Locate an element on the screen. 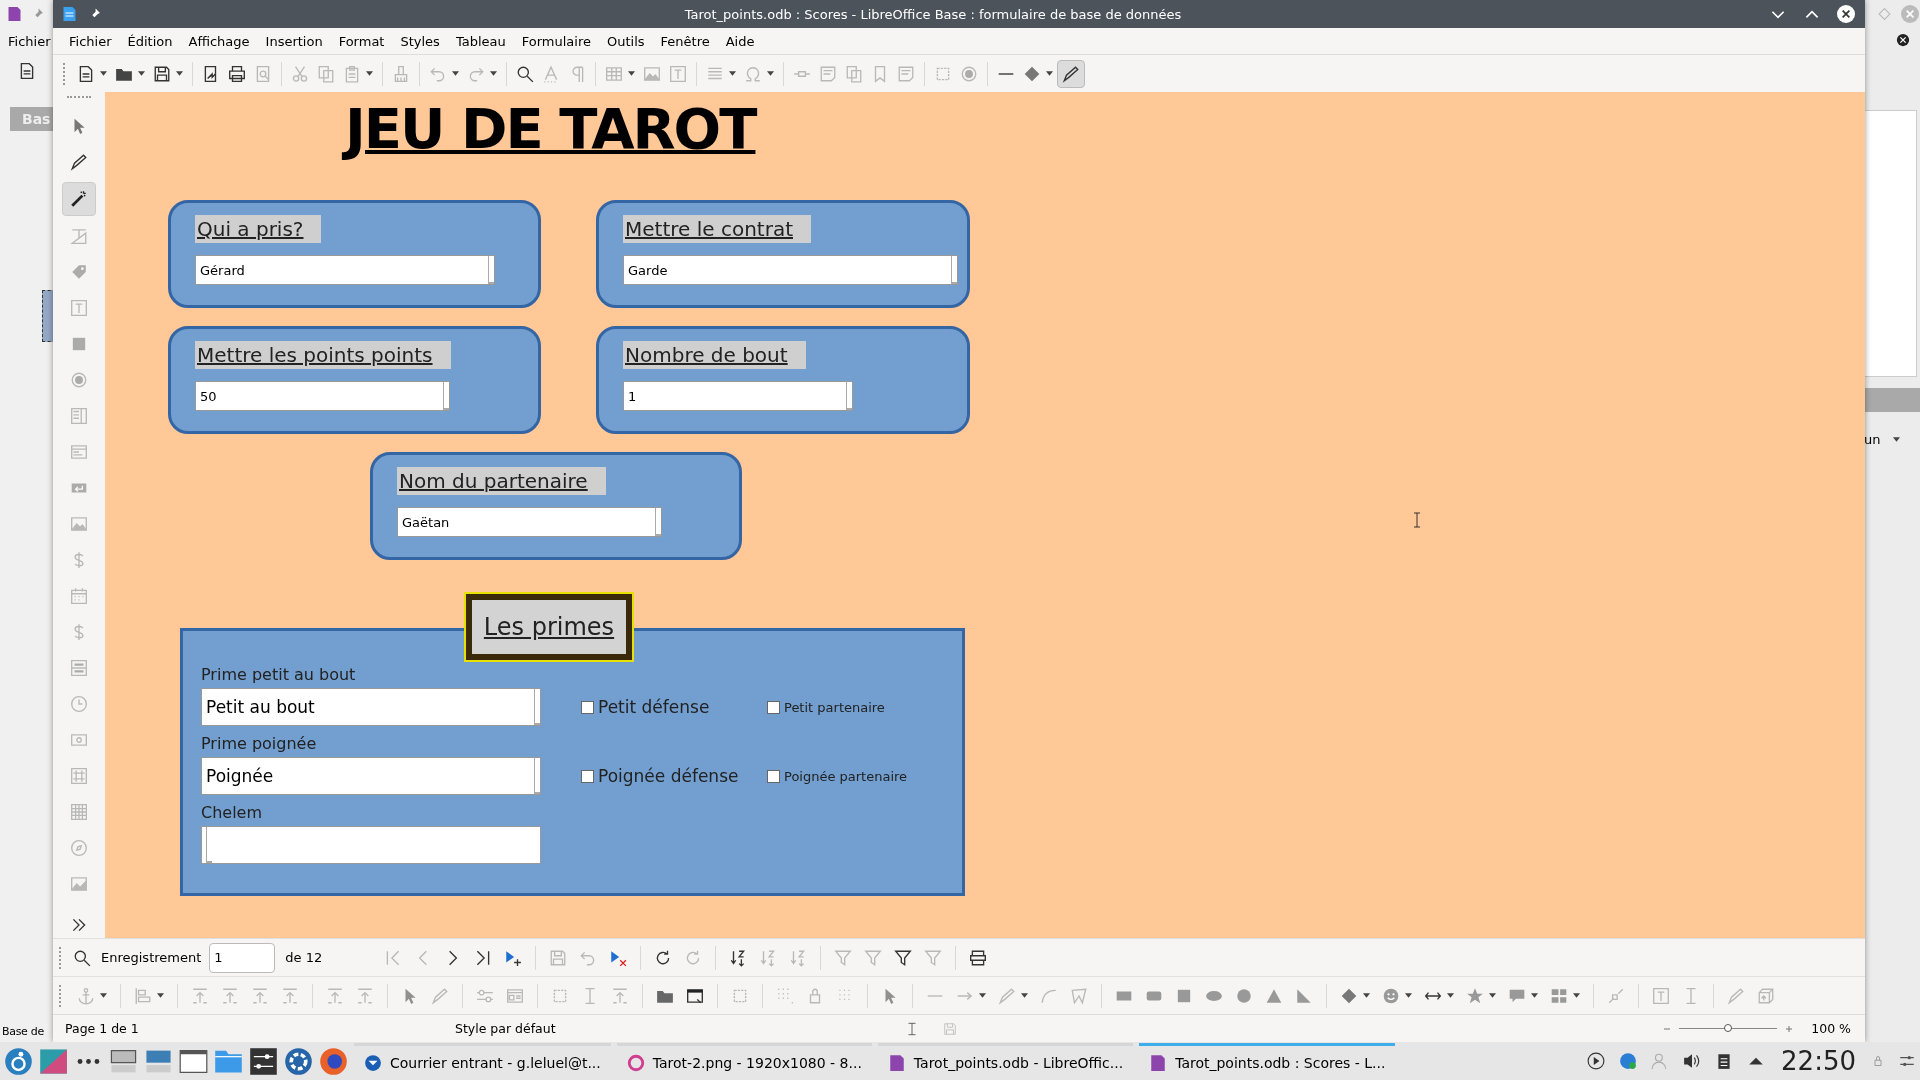  search-icon is located at coordinates (82, 957).